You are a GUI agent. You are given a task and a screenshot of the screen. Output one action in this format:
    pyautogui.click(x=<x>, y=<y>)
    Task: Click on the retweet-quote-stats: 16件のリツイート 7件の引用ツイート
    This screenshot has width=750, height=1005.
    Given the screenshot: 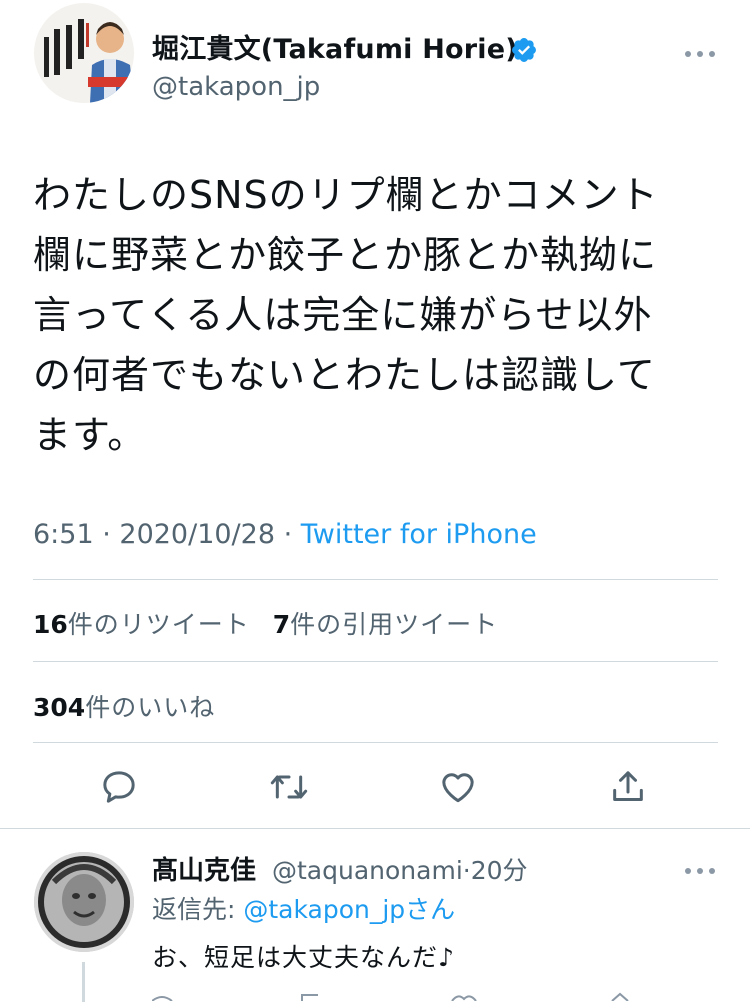 What is the action you would take?
    pyautogui.click(x=265, y=623)
    